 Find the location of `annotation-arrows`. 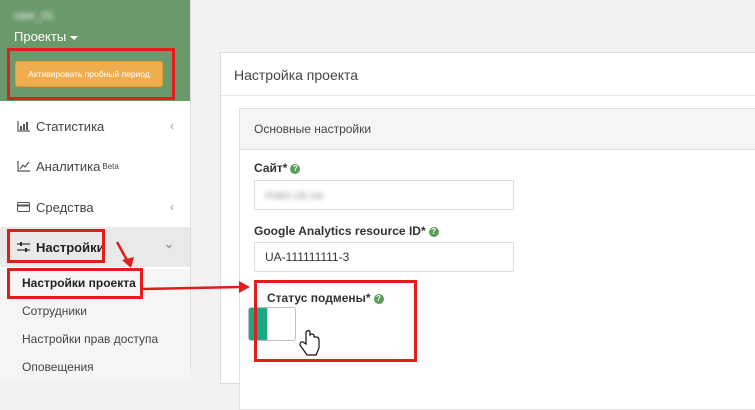

annotation-arrows is located at coordinates (217, 298).